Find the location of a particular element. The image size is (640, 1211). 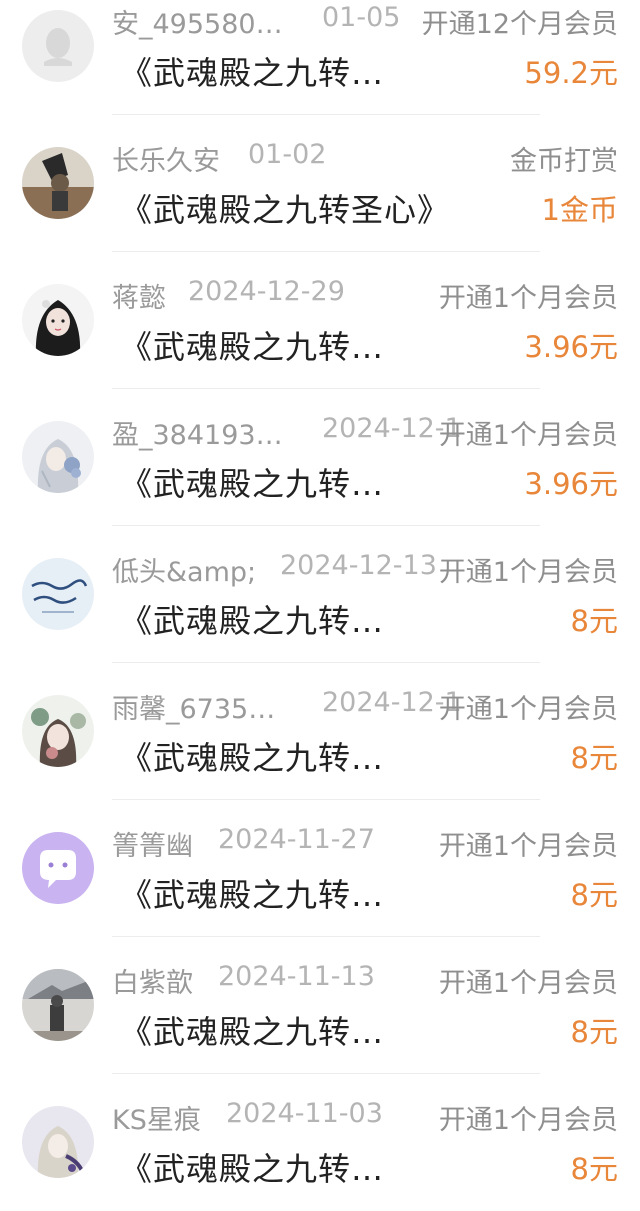

record-action: 金币打赏 is located at coordinates (564, 161).